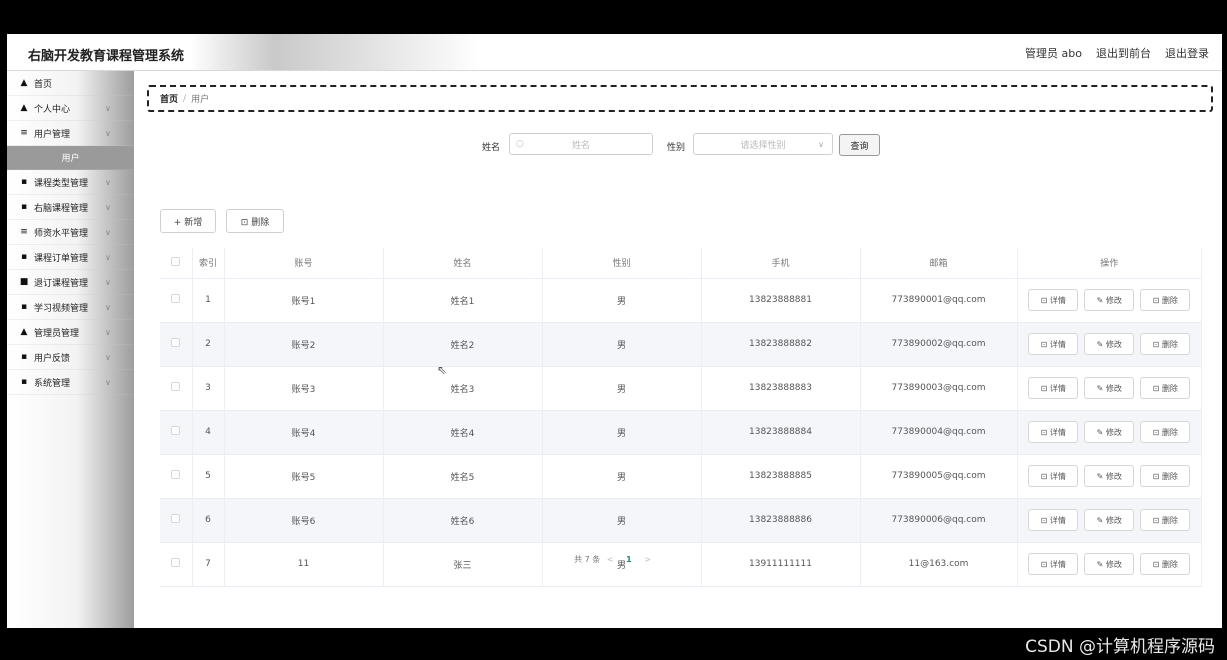 This screenshot has height=660, width=1227. What do you see at coordinates (939, 476) in the screenshot?
I see `cell-email: 773890005@qq.com` at bounding box center [939, 476].